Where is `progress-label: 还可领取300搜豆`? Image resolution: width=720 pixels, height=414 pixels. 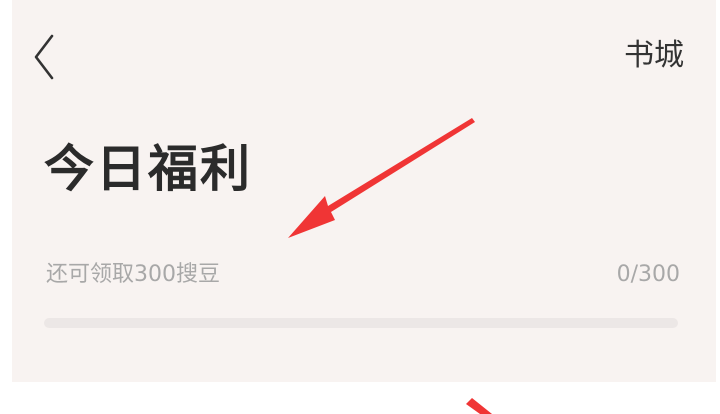
progress-label: 还可领取300搜豆 is located at coordinates (133, 274).